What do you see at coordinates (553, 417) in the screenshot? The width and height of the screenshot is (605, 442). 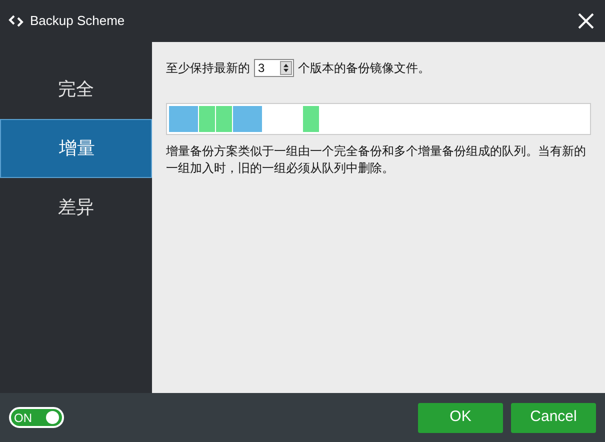 I see `dialog-button: Cancel` at bounding box center [553, 417].